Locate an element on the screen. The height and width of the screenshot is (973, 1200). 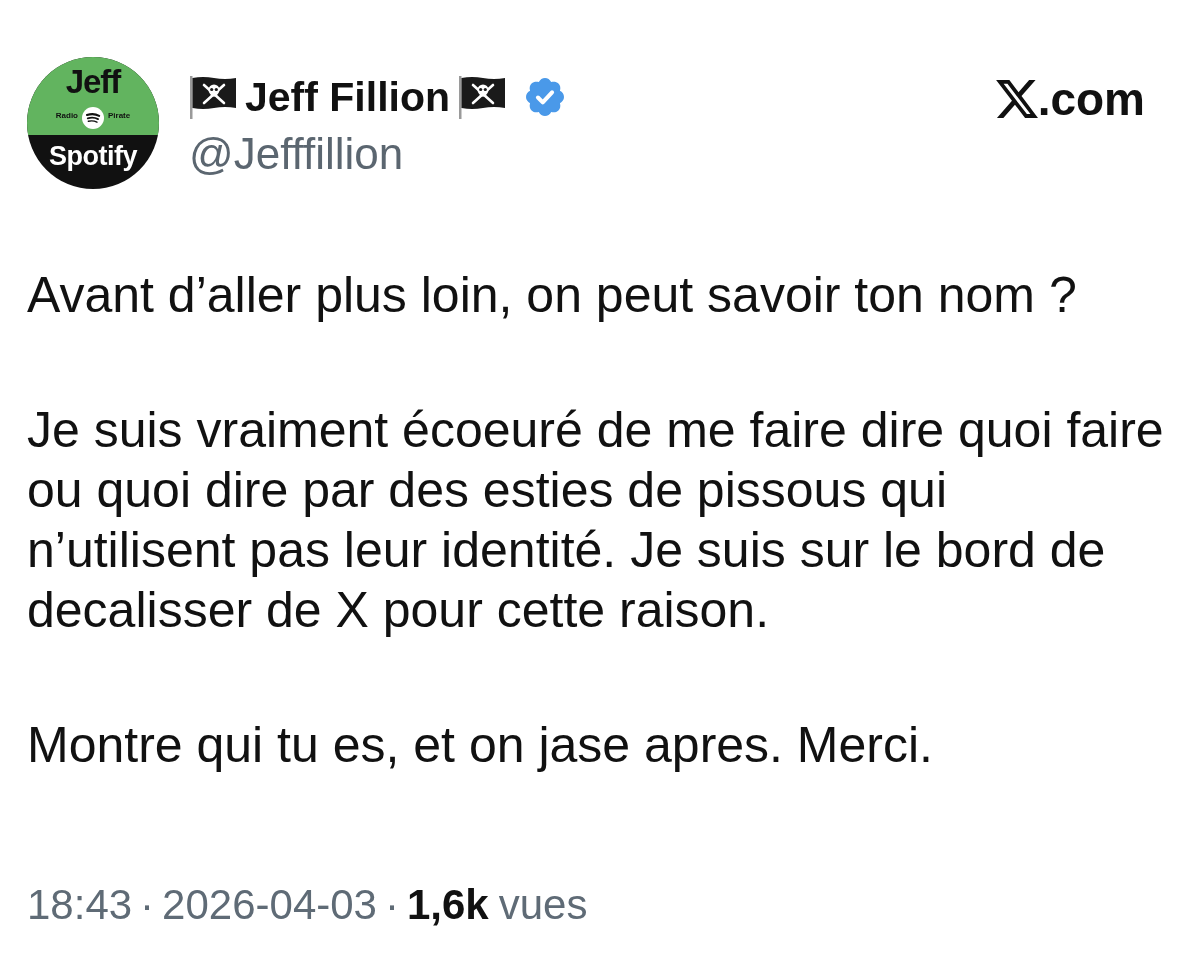
avatar-label: Pirate is located at coordinates (119, 115).